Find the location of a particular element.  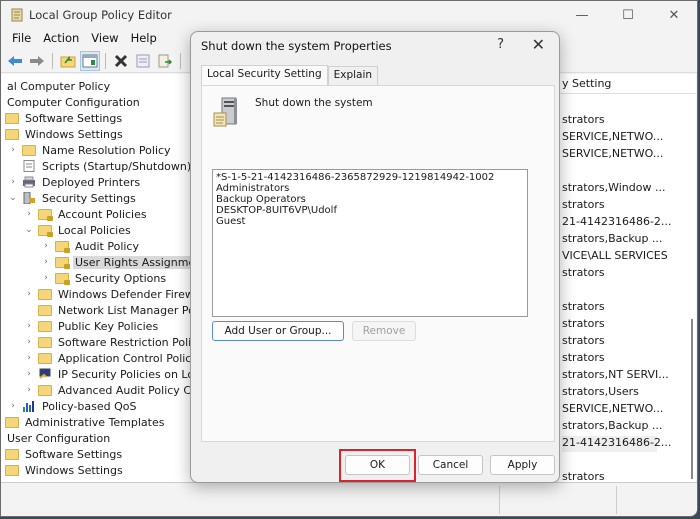

policy-name: Shut down the system is located at coordinates (314, 103).